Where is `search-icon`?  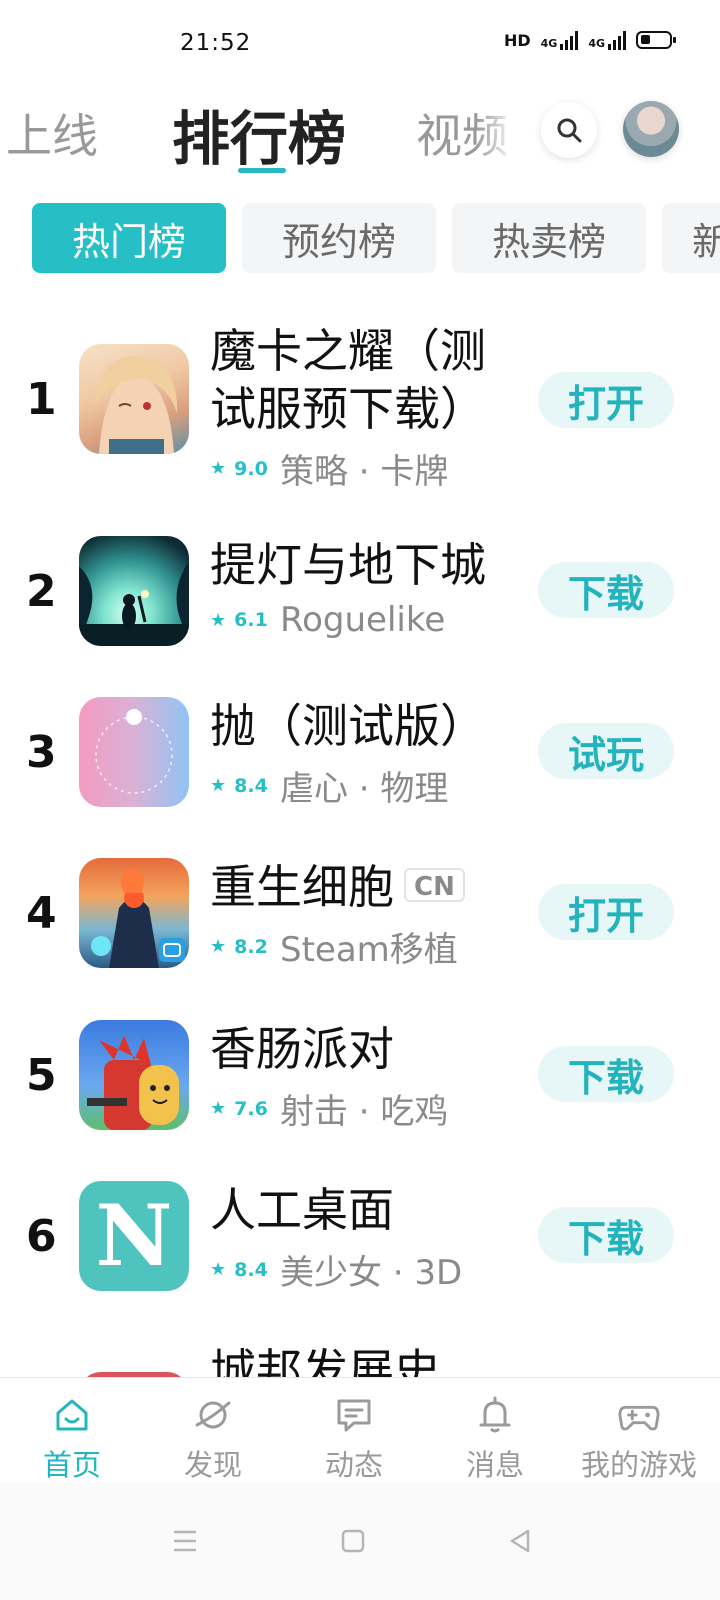 search-icon is located at coordinates (569, 130).